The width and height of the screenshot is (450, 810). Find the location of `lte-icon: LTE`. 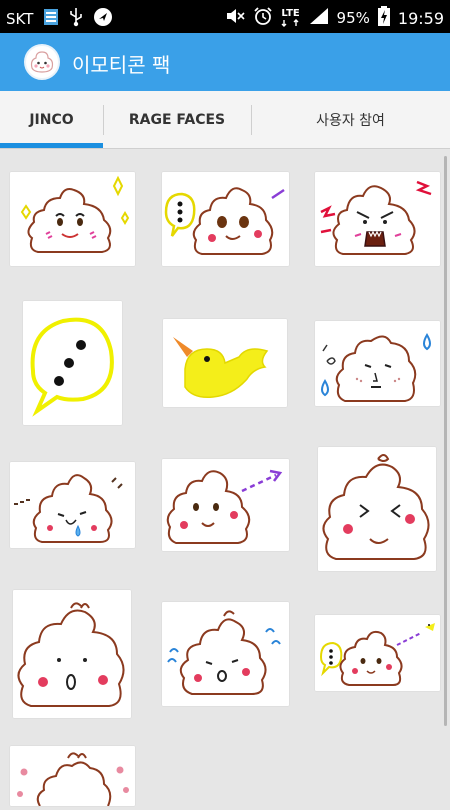

lte-icon: LTE is located at coordinates (291, 18).